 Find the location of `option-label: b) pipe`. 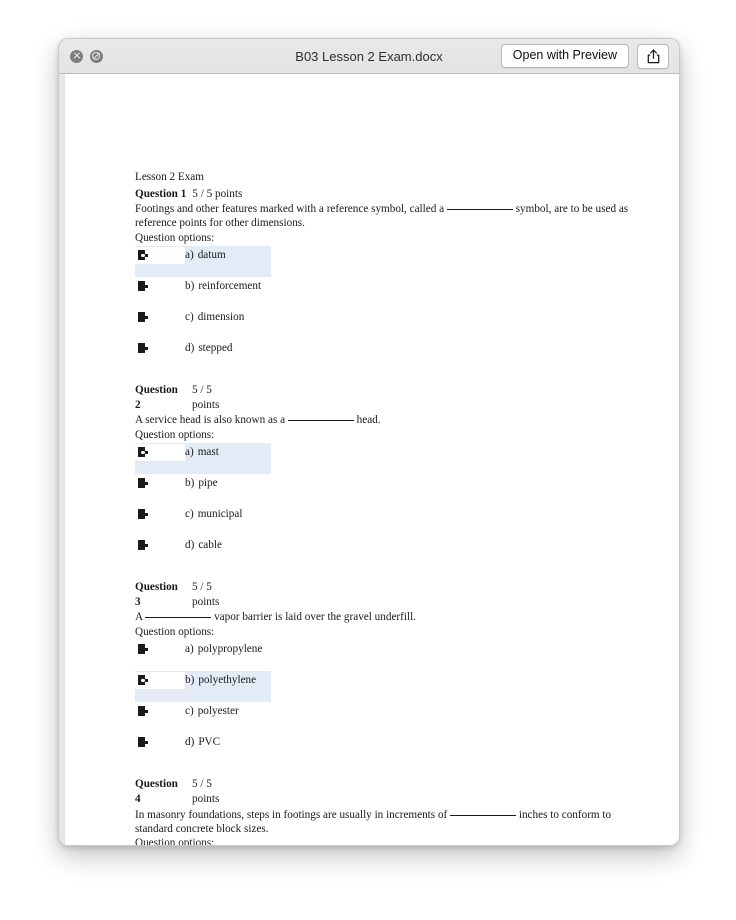

option-label: b) pipe is located at coordinates (201, 482).